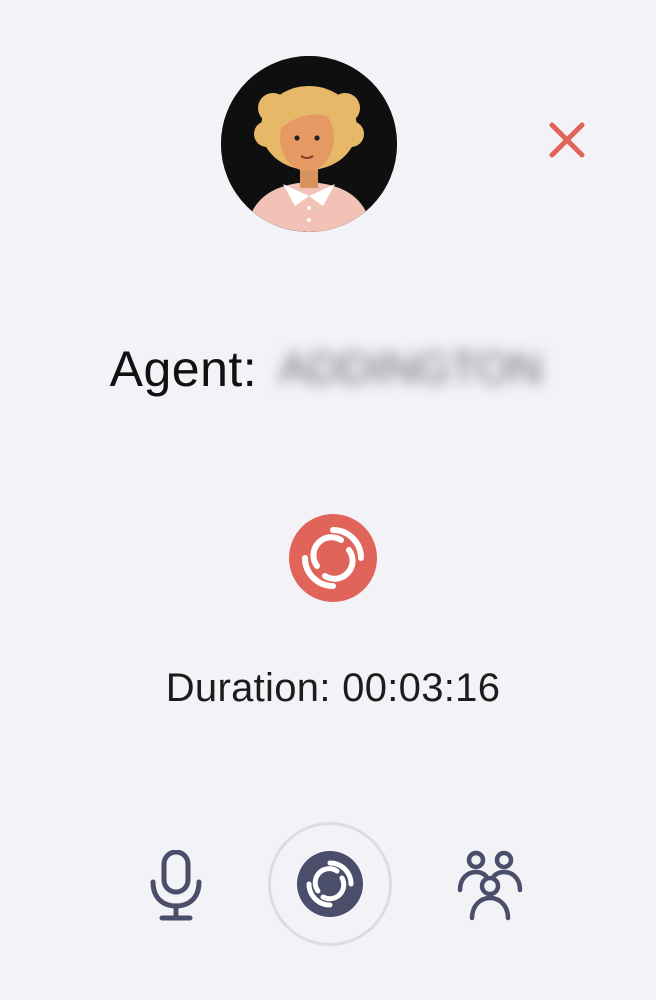  I want to click on call-in-progress-icon, so click(333, 558).